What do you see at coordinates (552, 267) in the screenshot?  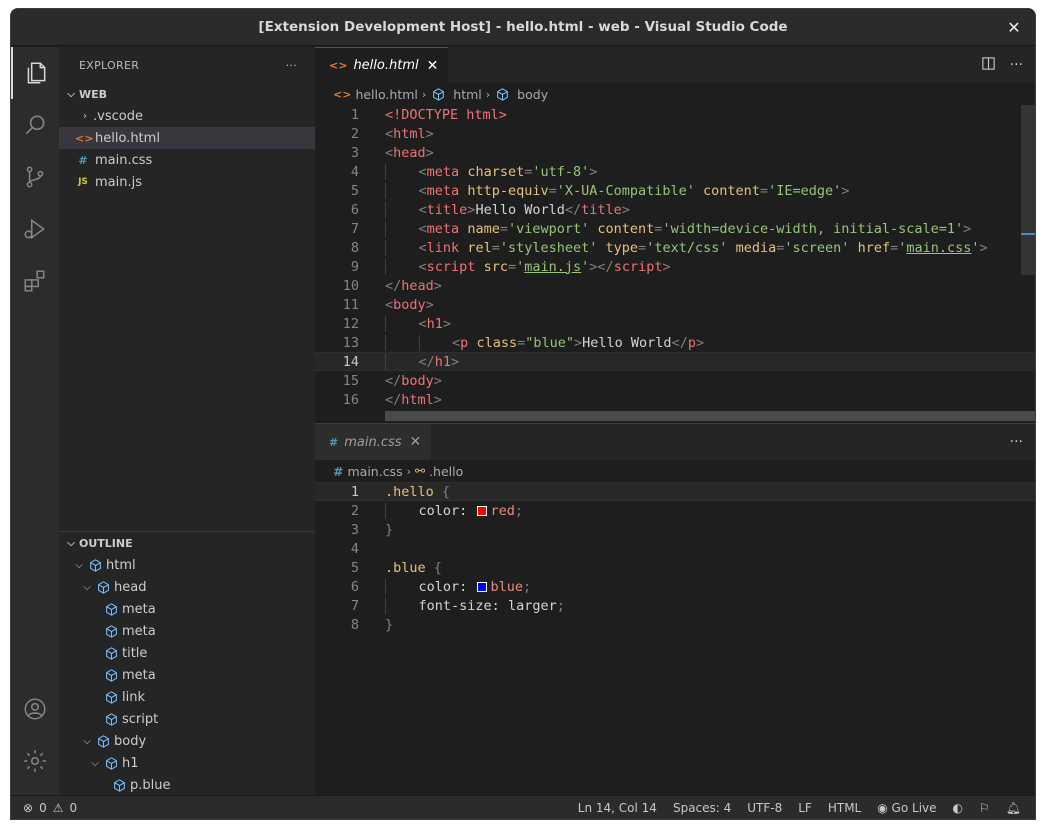 I see `document-link: main.js` at bounding box center [552, 267].